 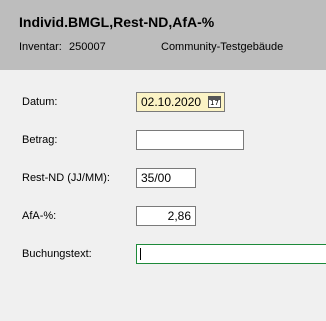 I want to click on inventar-label: Inventar:, so click(x=40, y=47).